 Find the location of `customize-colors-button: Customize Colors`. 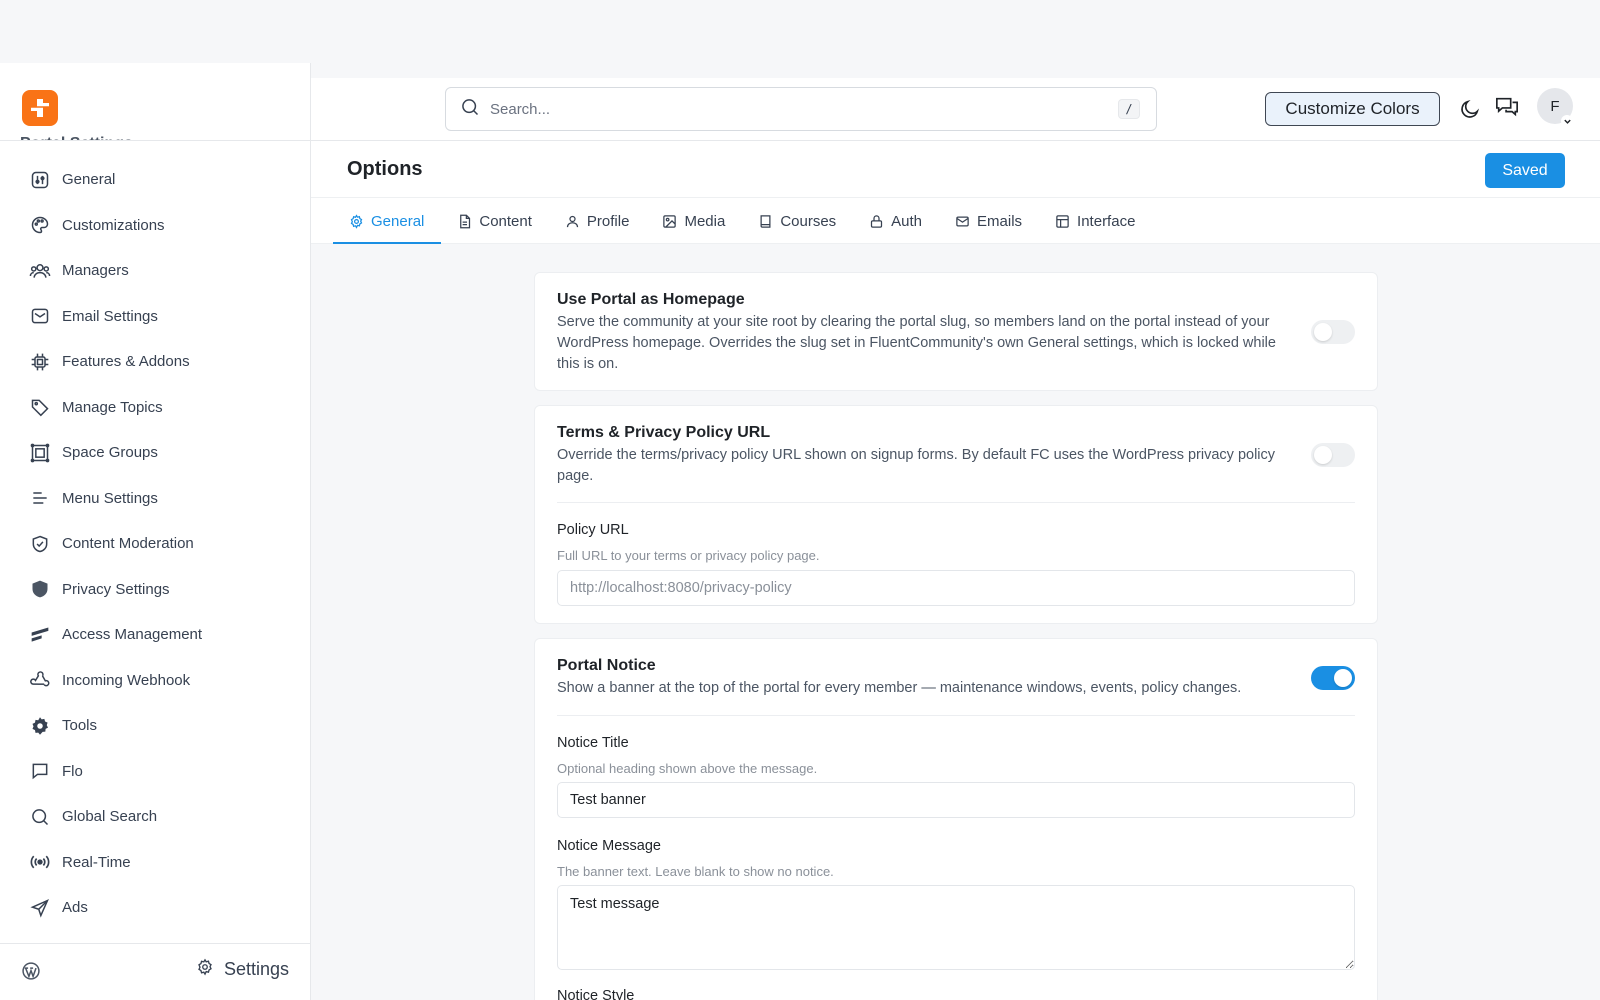

customize-colors-button: Customize Colors is located at coordinates (1352, 109).